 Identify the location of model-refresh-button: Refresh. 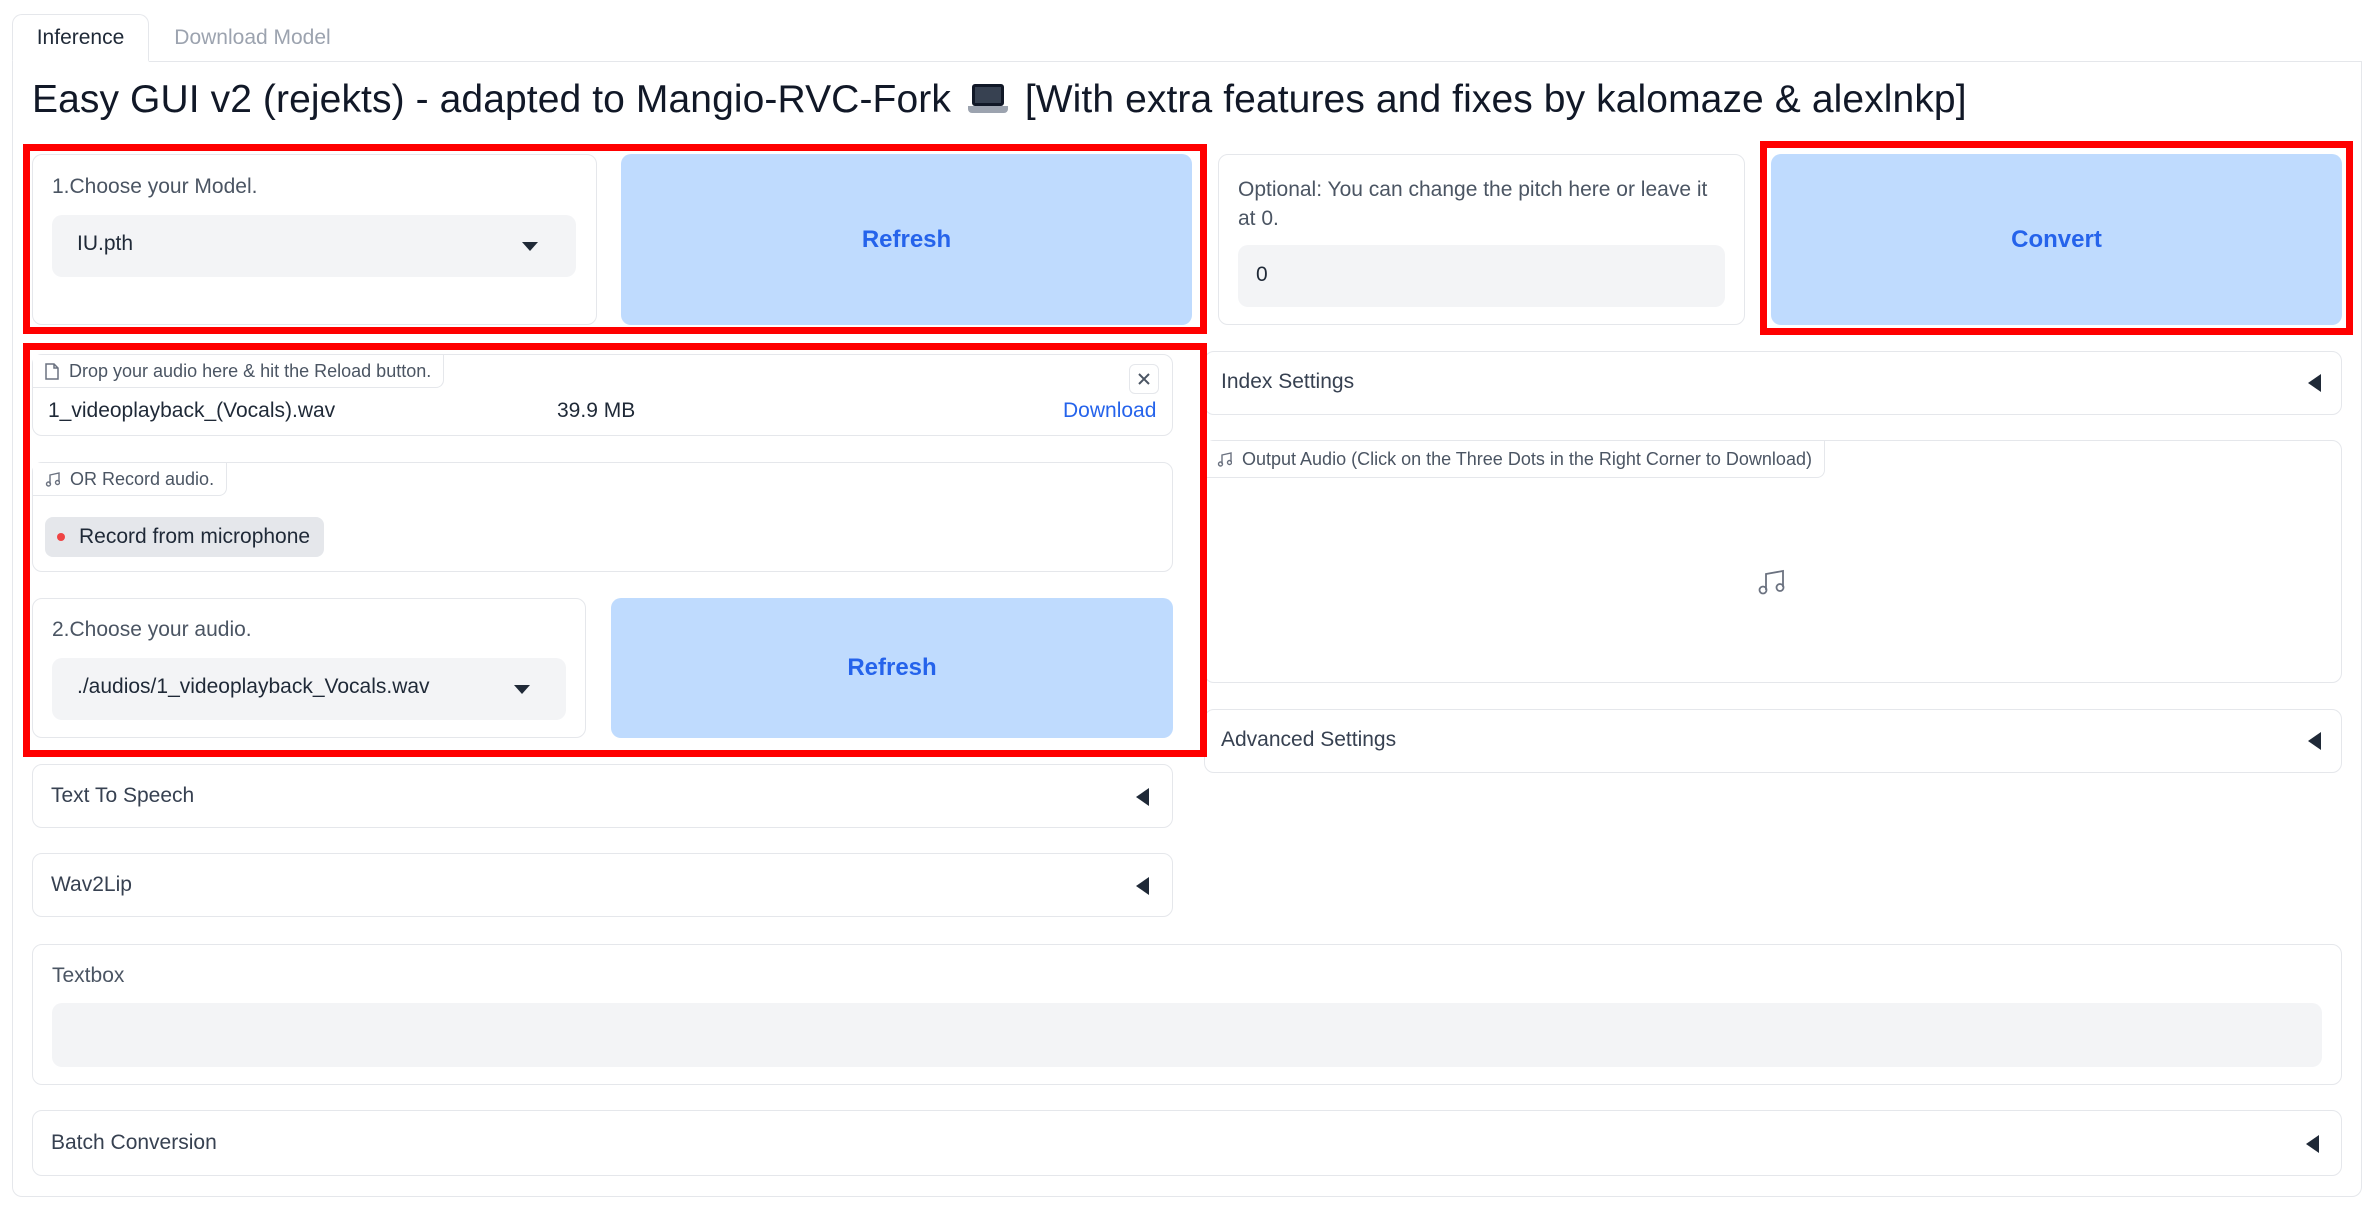
(906, 239).